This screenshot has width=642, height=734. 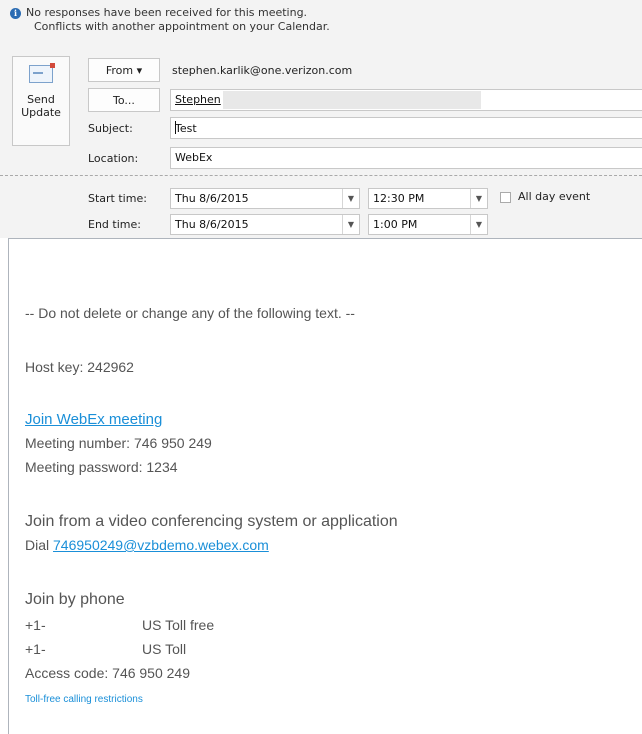 I want to click on access-code: Access code: 746 950 249, so click(x=108, y=673).